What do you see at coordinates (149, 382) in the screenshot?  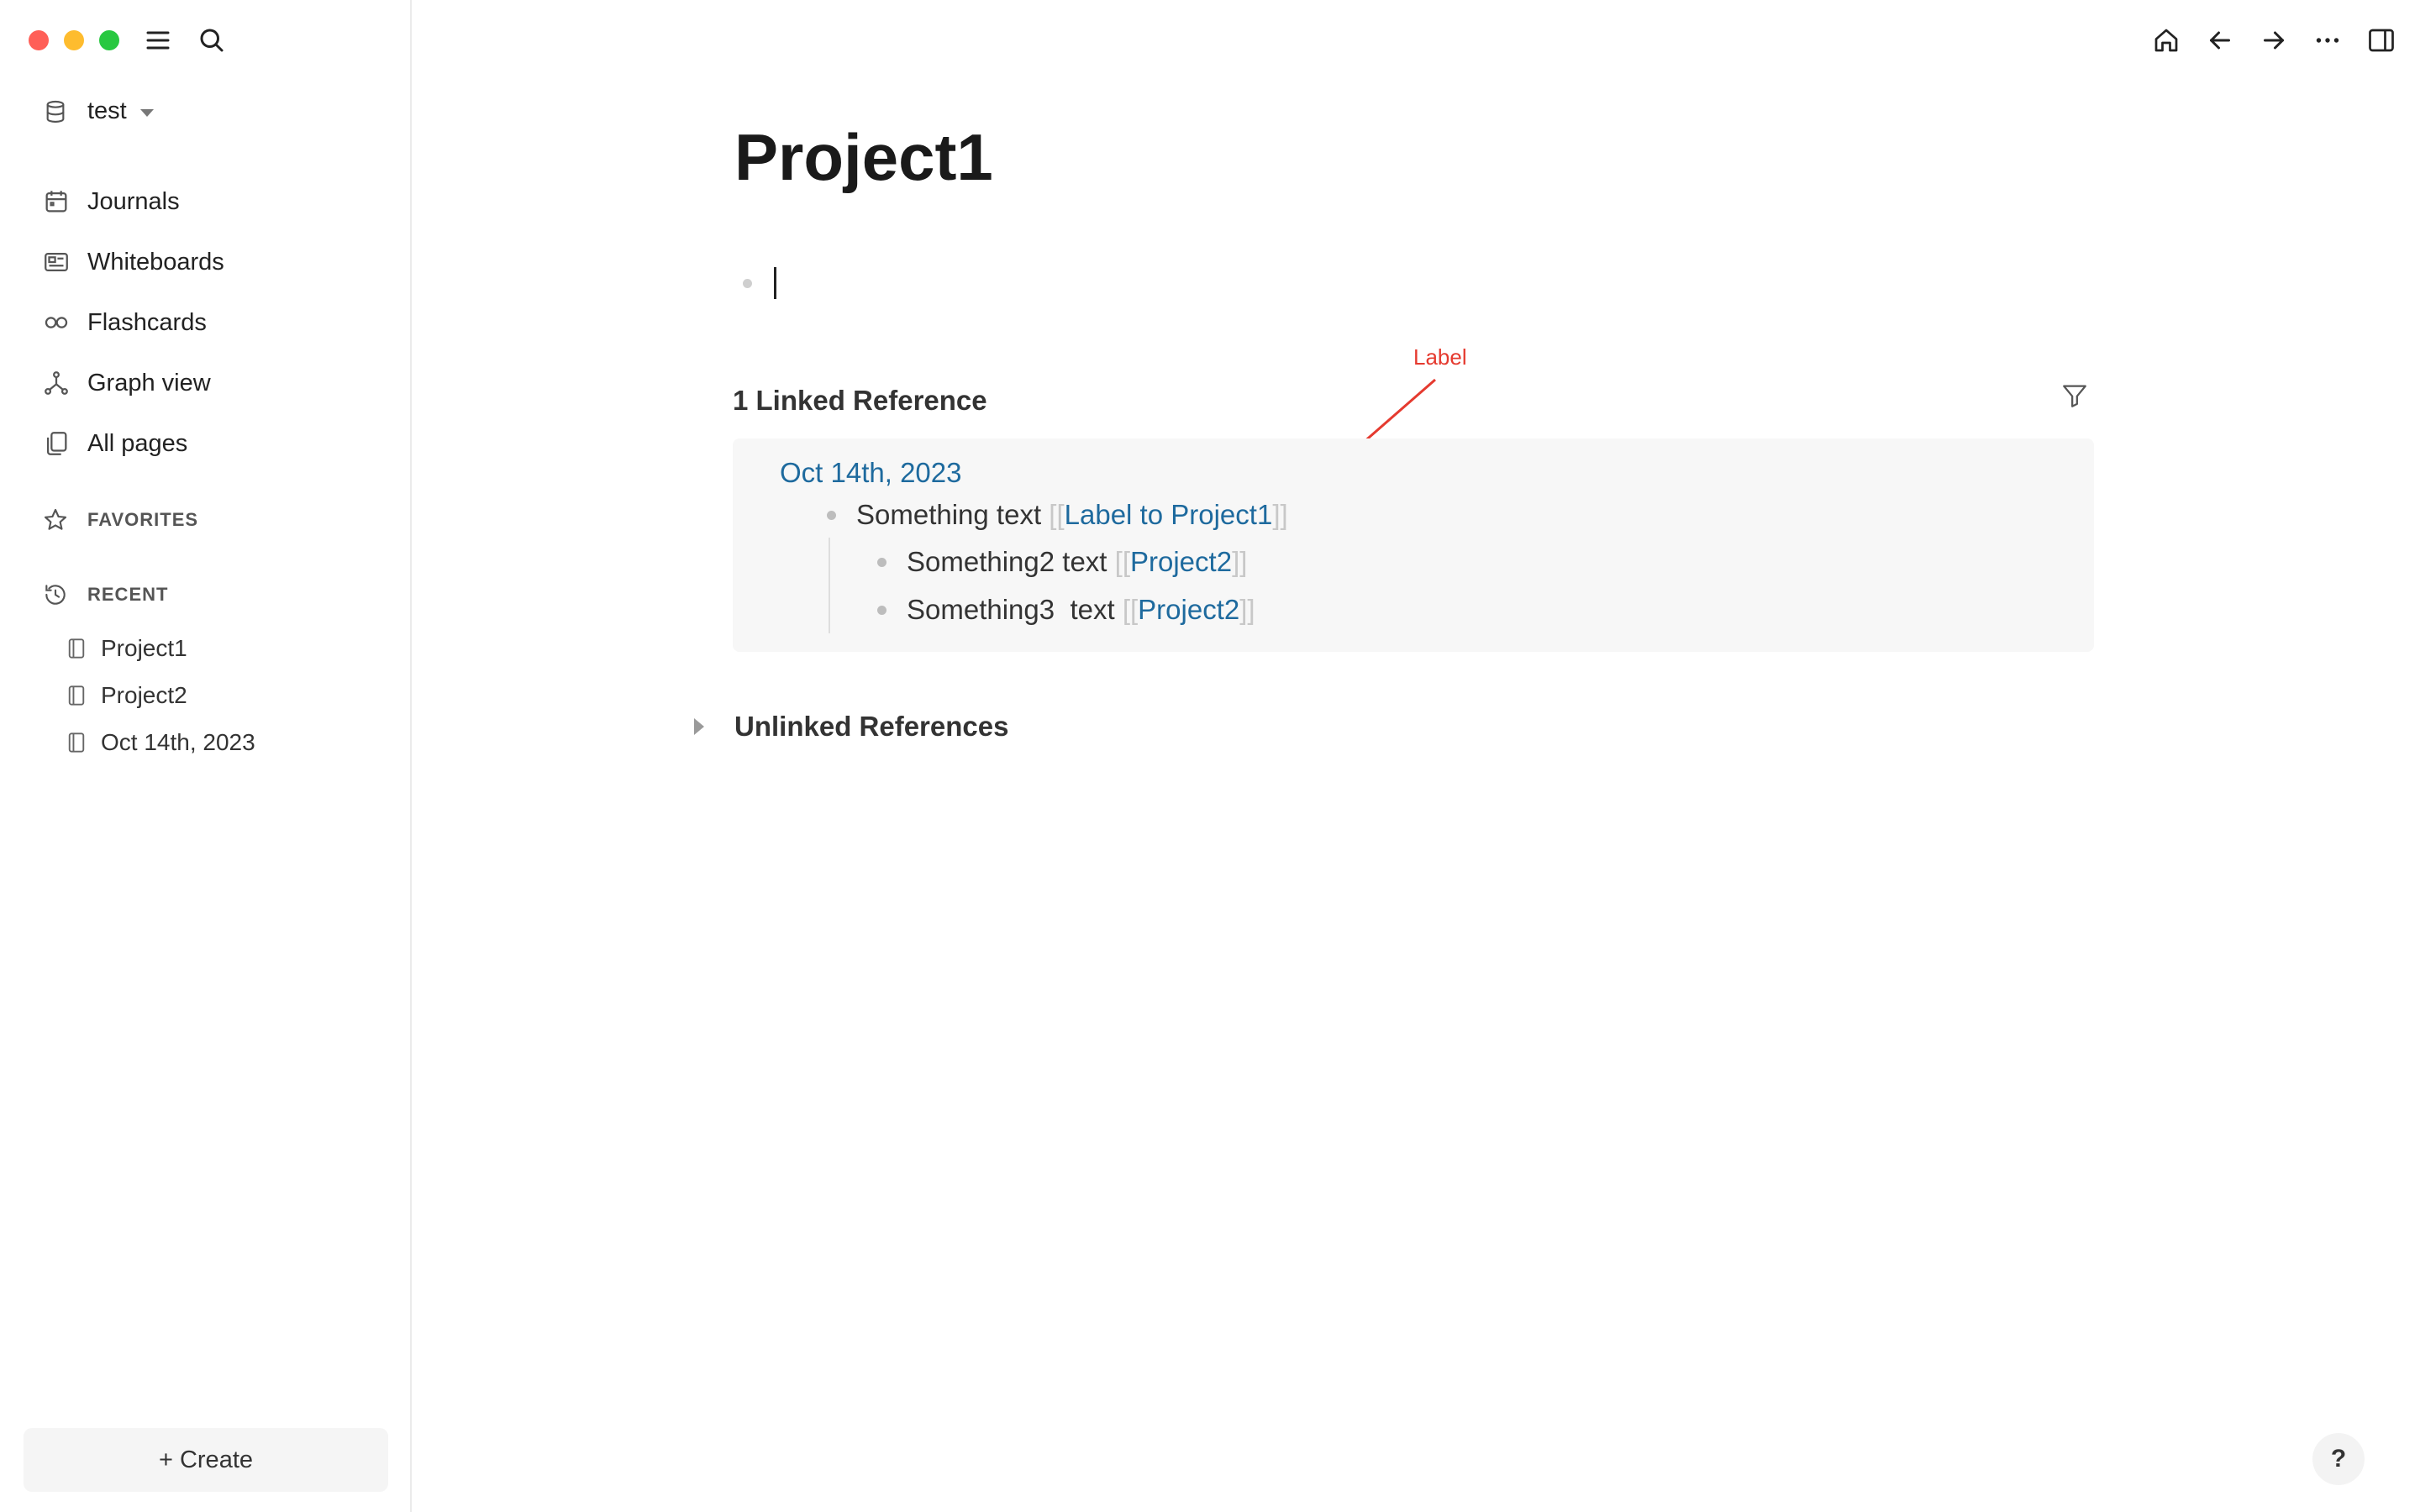 I see `sidebar-item-label: Graph view` at bounding box center [149, 382].